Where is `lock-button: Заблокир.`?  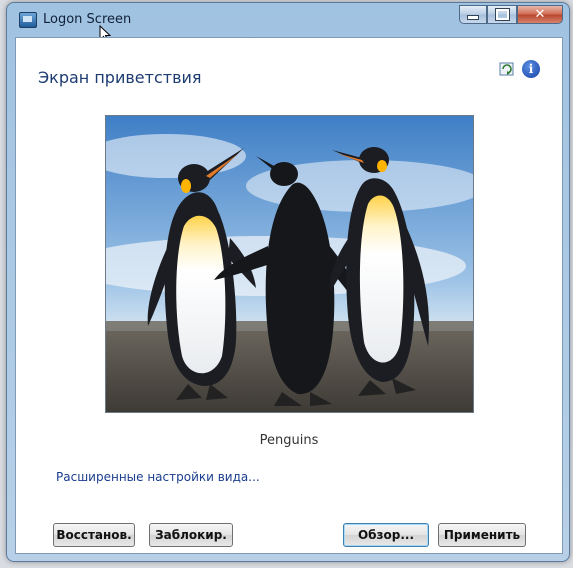
lock-button: Заблокир. is located at coordinates (191, 535).